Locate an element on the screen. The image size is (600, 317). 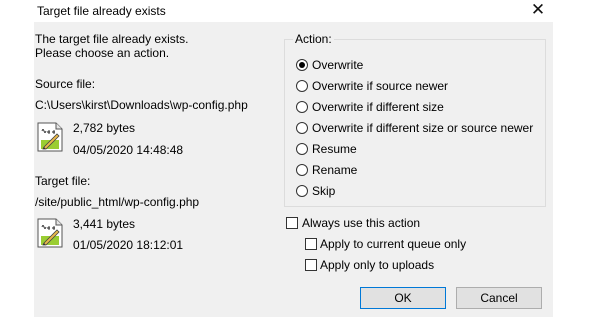
action-group-label: Action: is located at coordinates (313, 39).